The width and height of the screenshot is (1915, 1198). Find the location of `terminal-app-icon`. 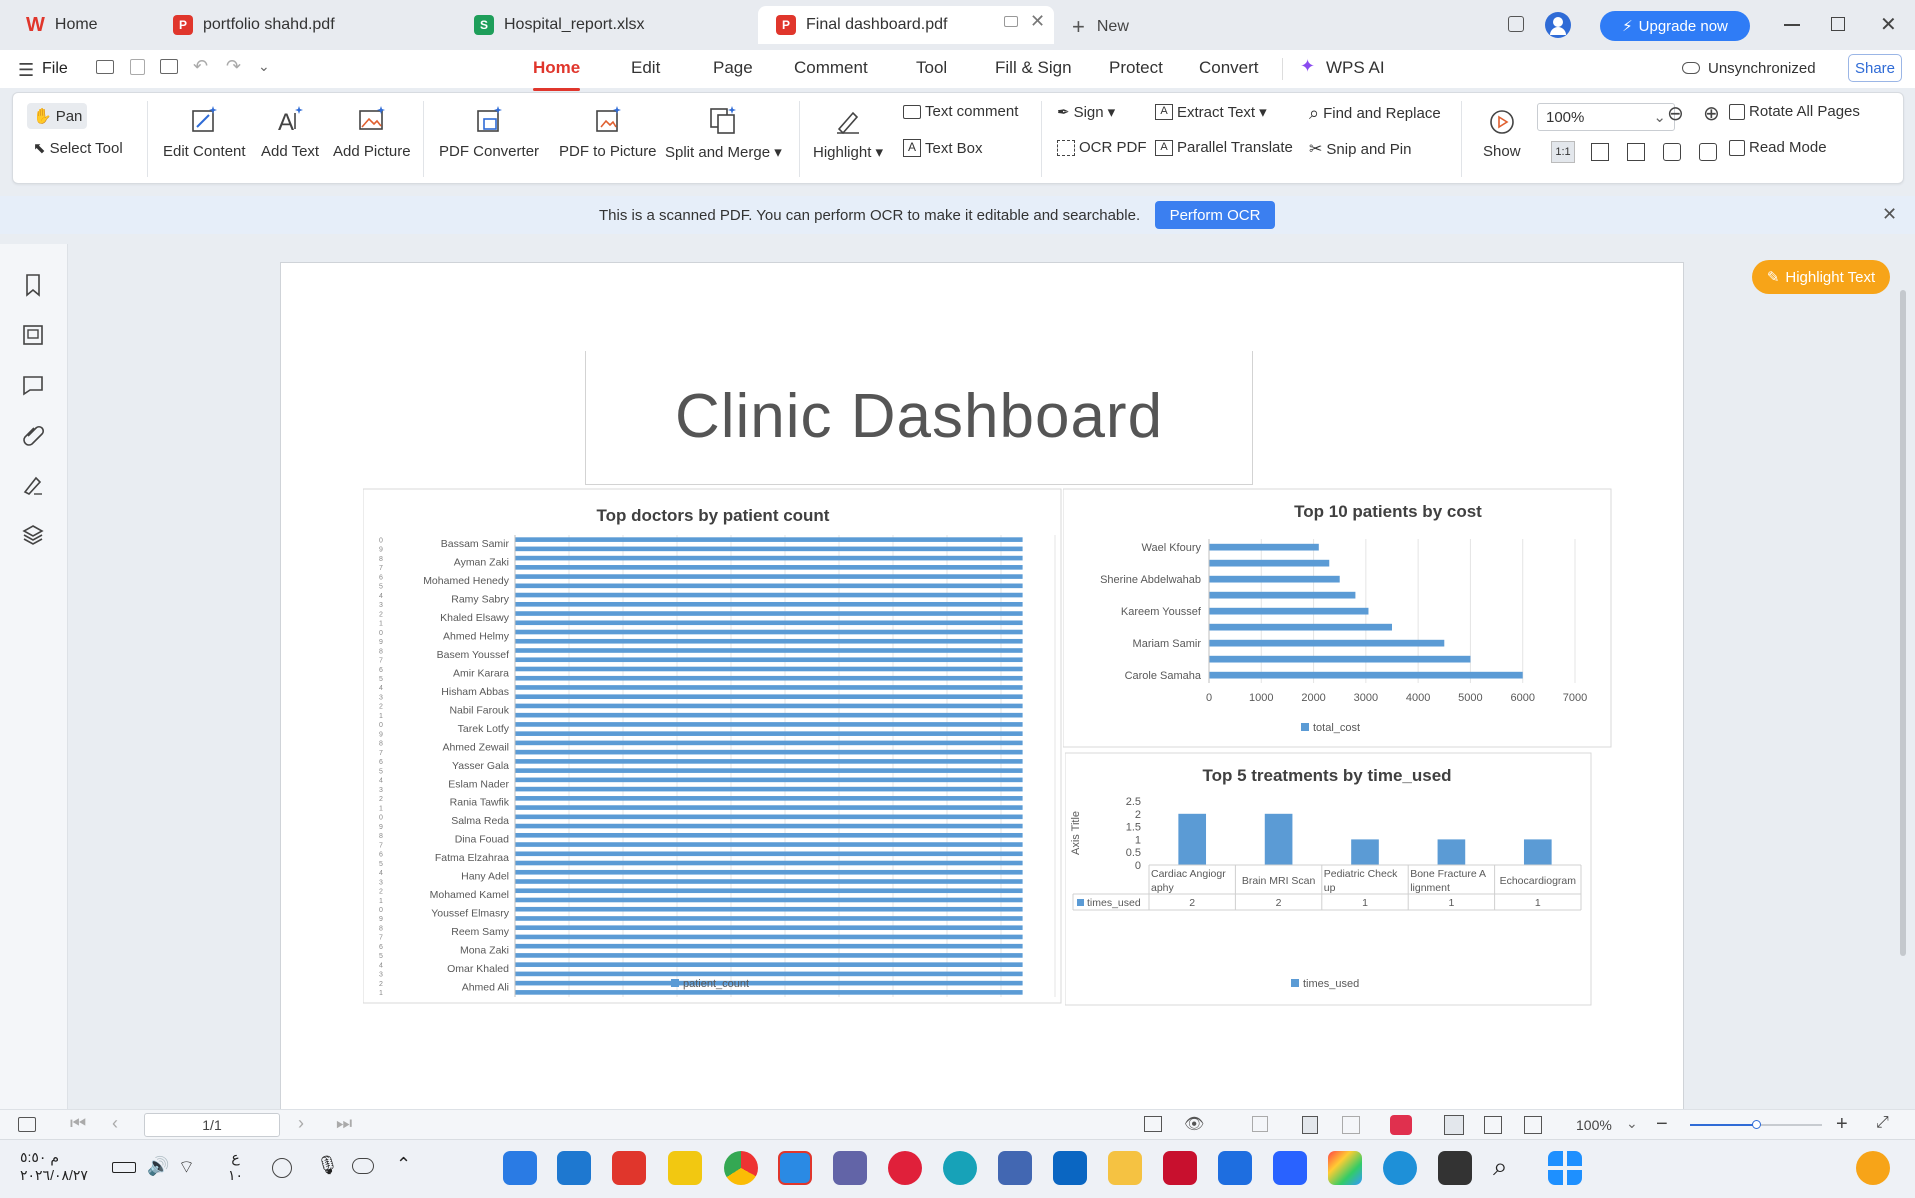

terminal-app-icon is located at coordinates (1455, 1168).